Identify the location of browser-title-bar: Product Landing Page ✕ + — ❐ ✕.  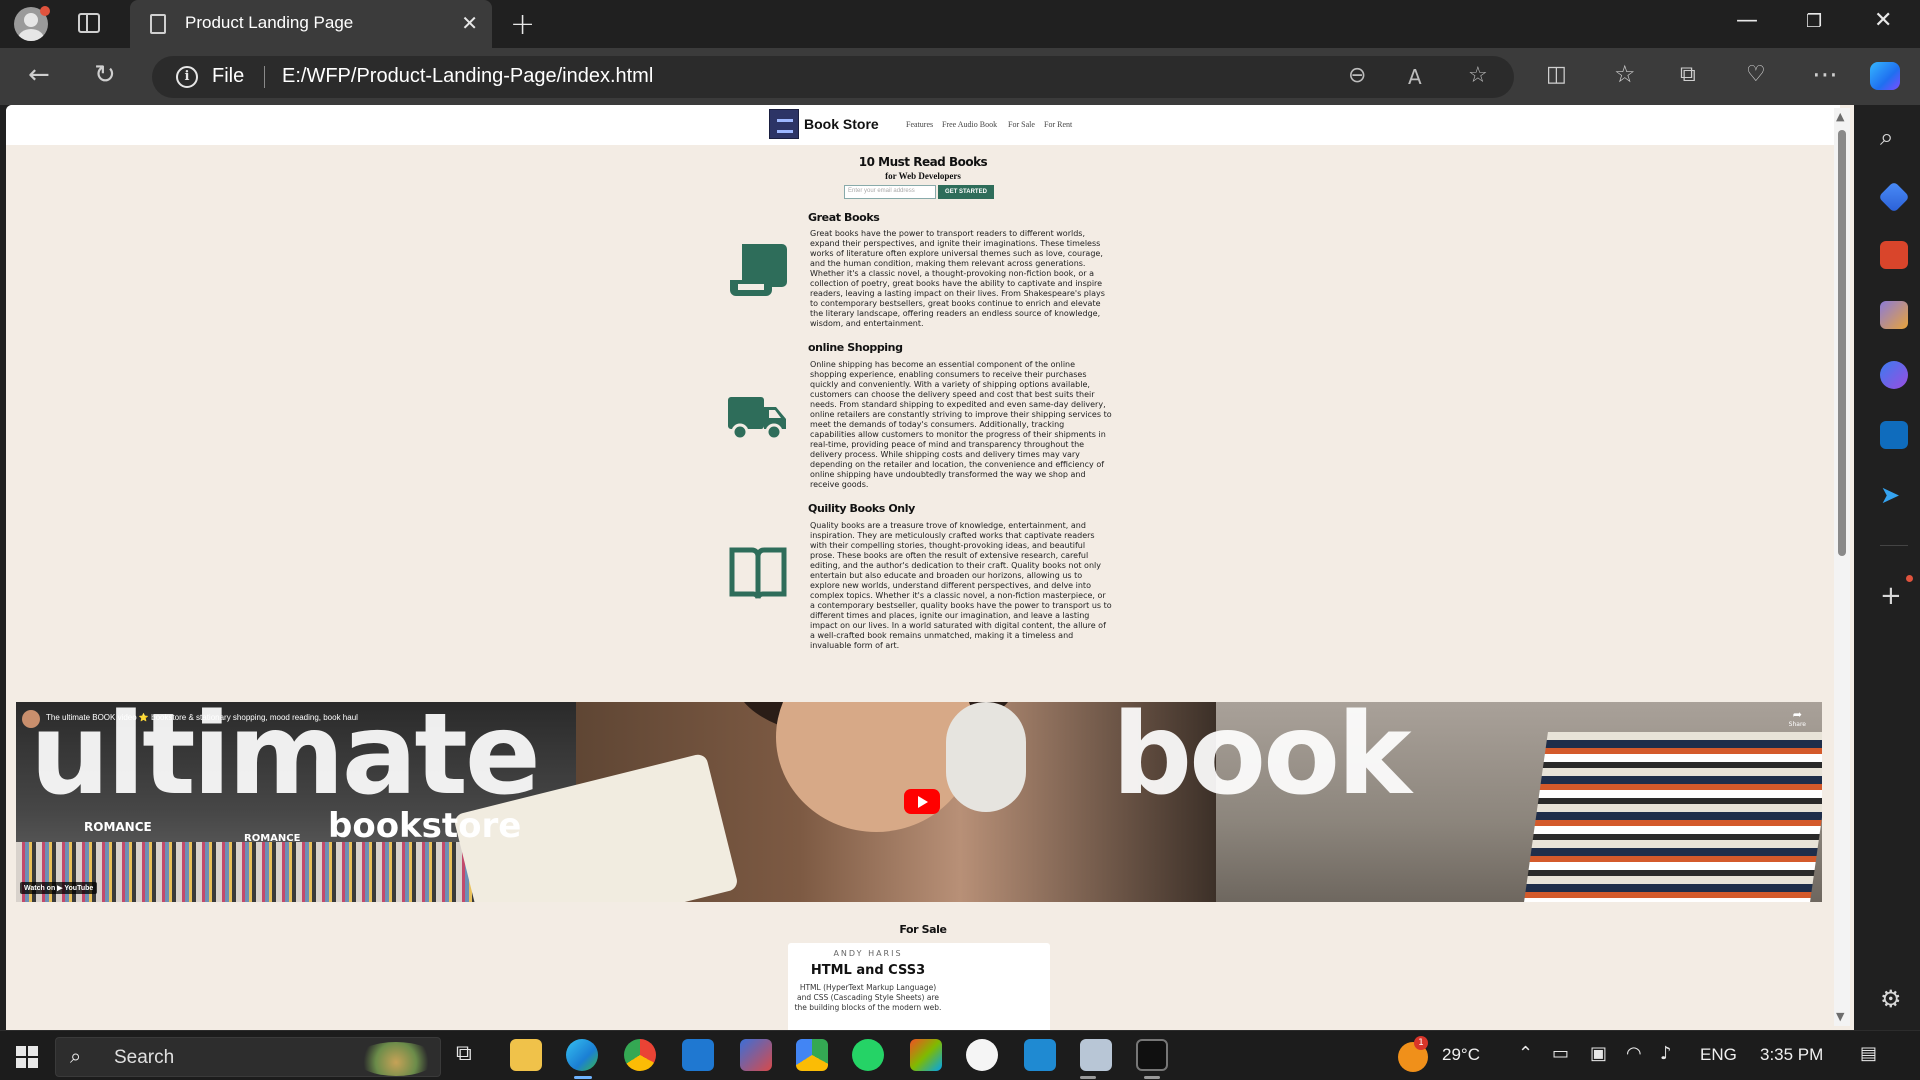
(960, 24).